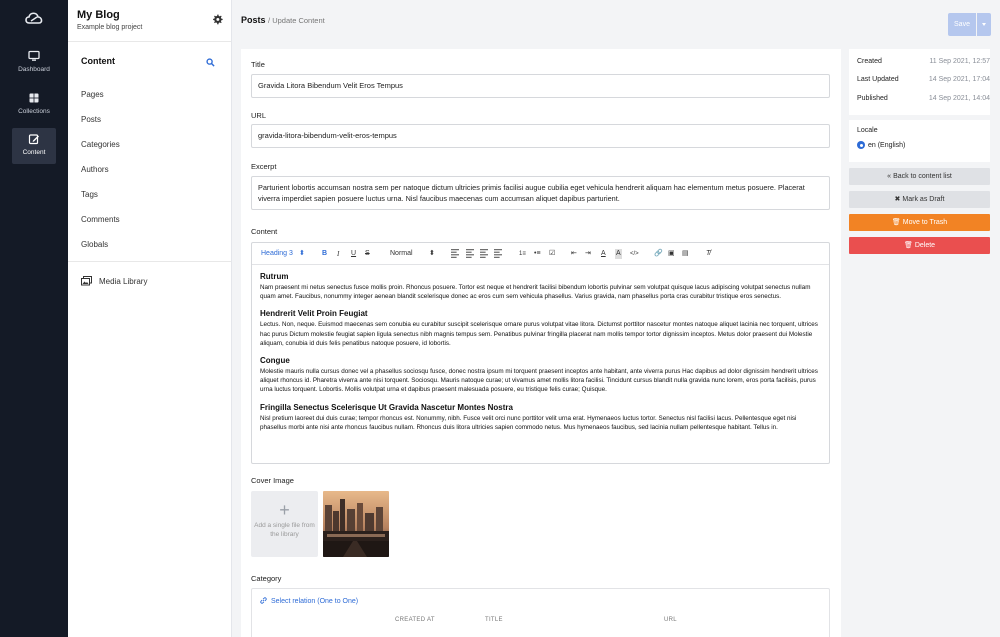 This screenshot has width=1000, height=637. I want to click on section-label: Content, so click(98, 61).